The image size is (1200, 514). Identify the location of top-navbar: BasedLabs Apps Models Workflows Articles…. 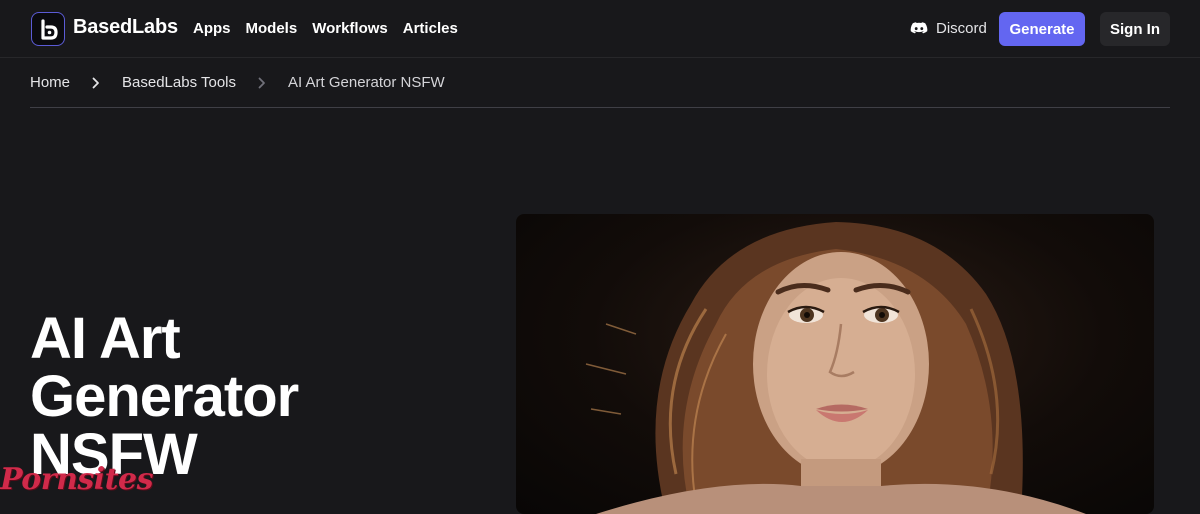
(600, 29).